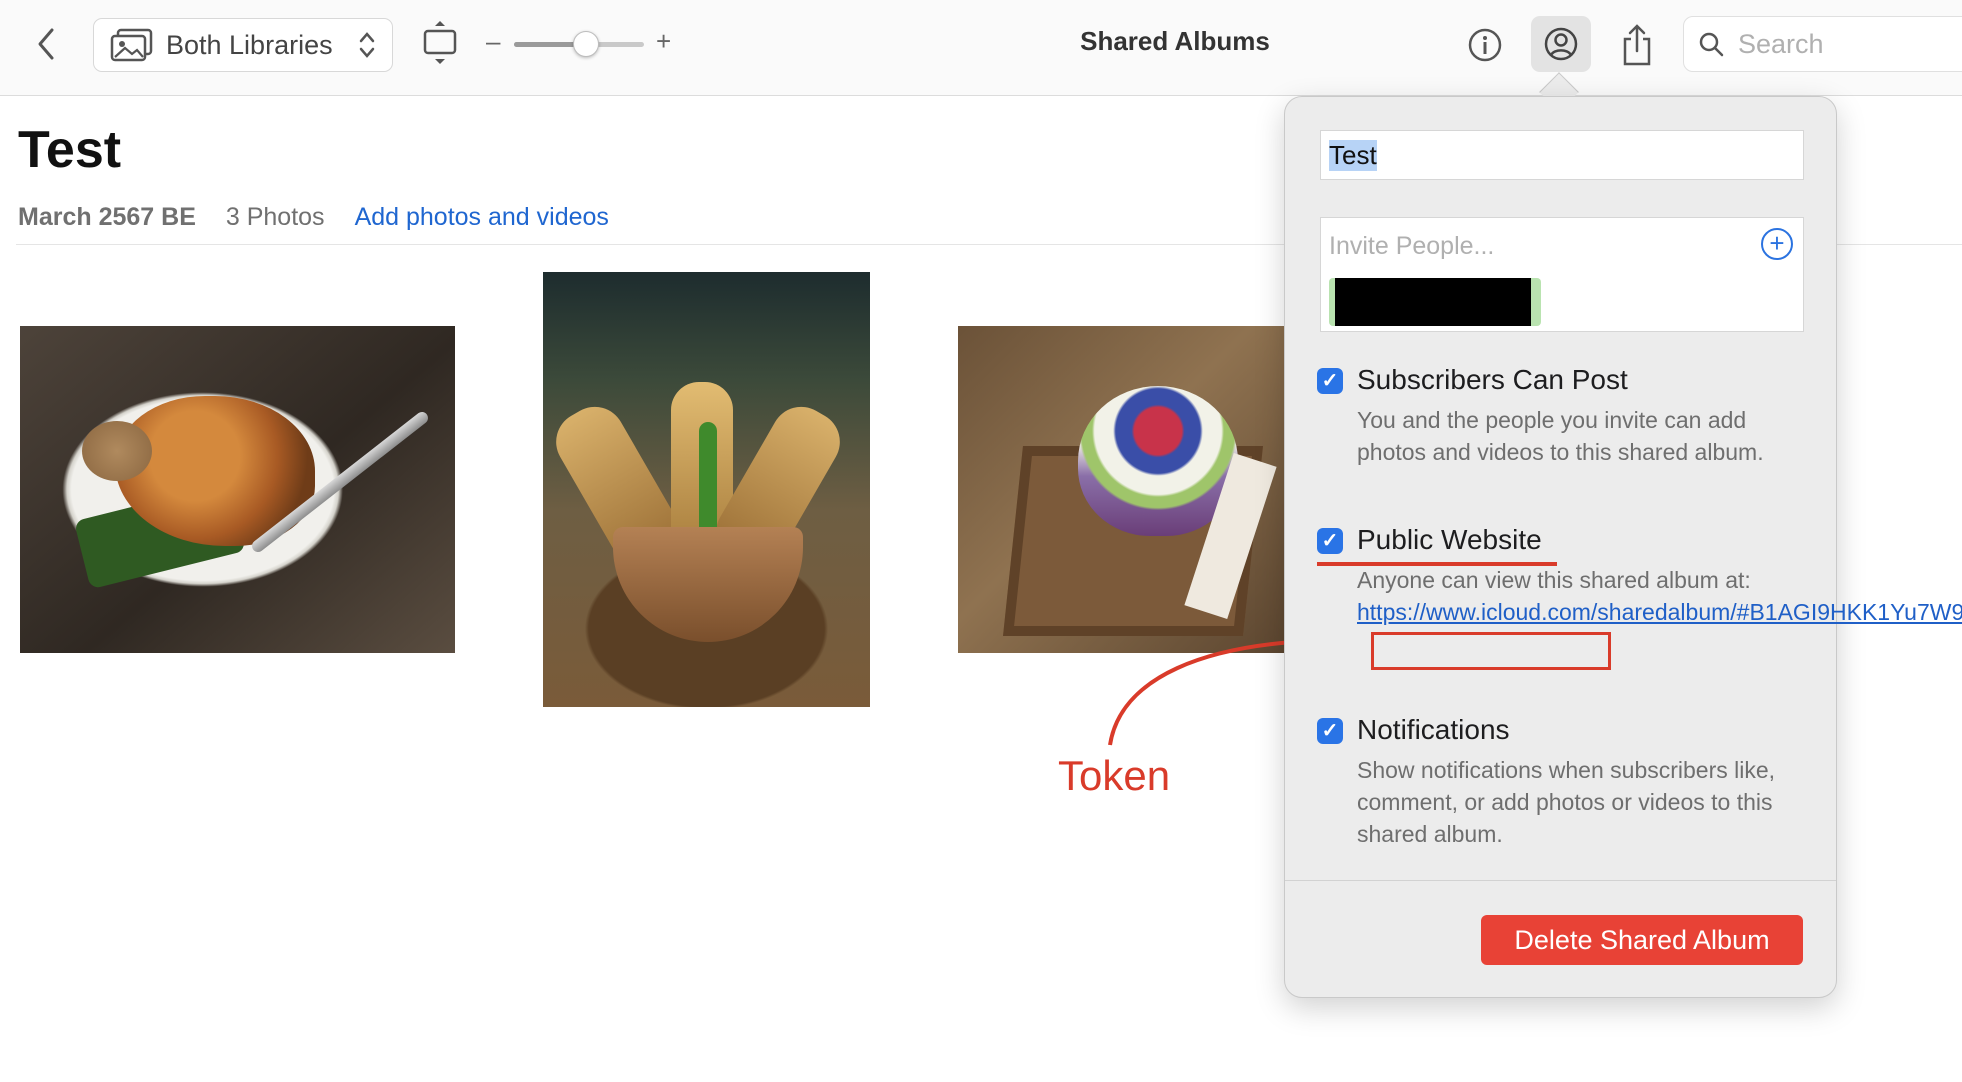  What do you see at coordinates (249, 44) in the screenshot?
I see `library-selector-label: Both Libraries` at bounding box center [249, 44].